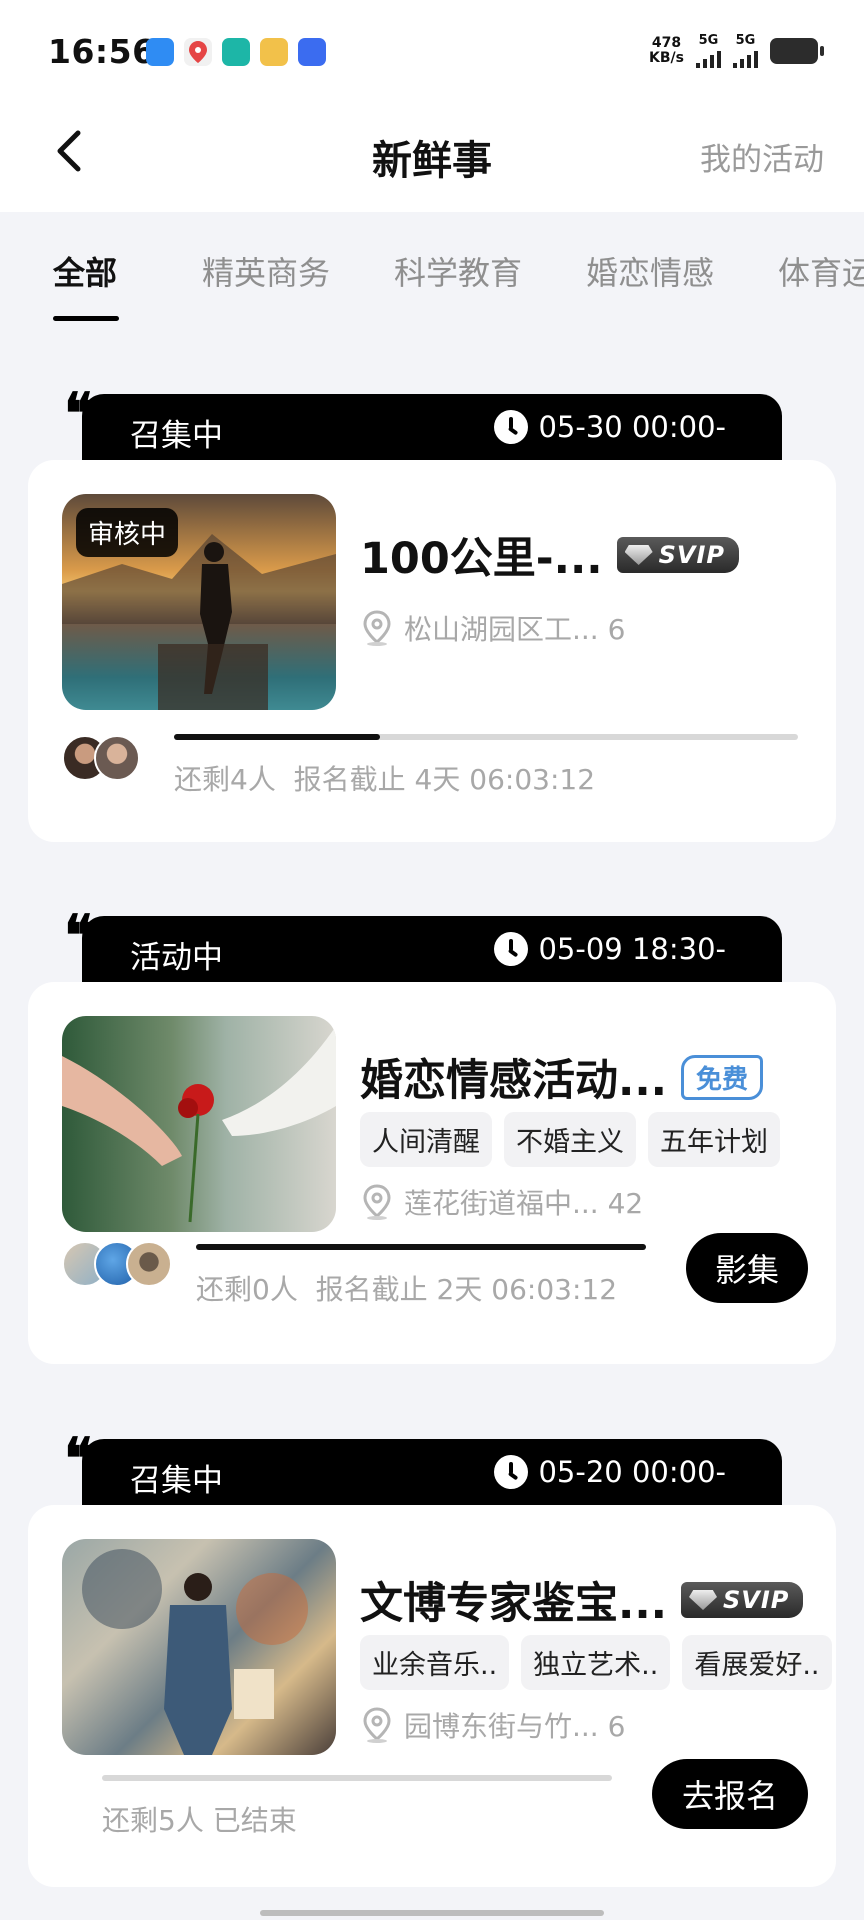 This screenshot has height=1920, width=864. I want to click on activity-time: 05-20 00:00-, so click(610, 1472).